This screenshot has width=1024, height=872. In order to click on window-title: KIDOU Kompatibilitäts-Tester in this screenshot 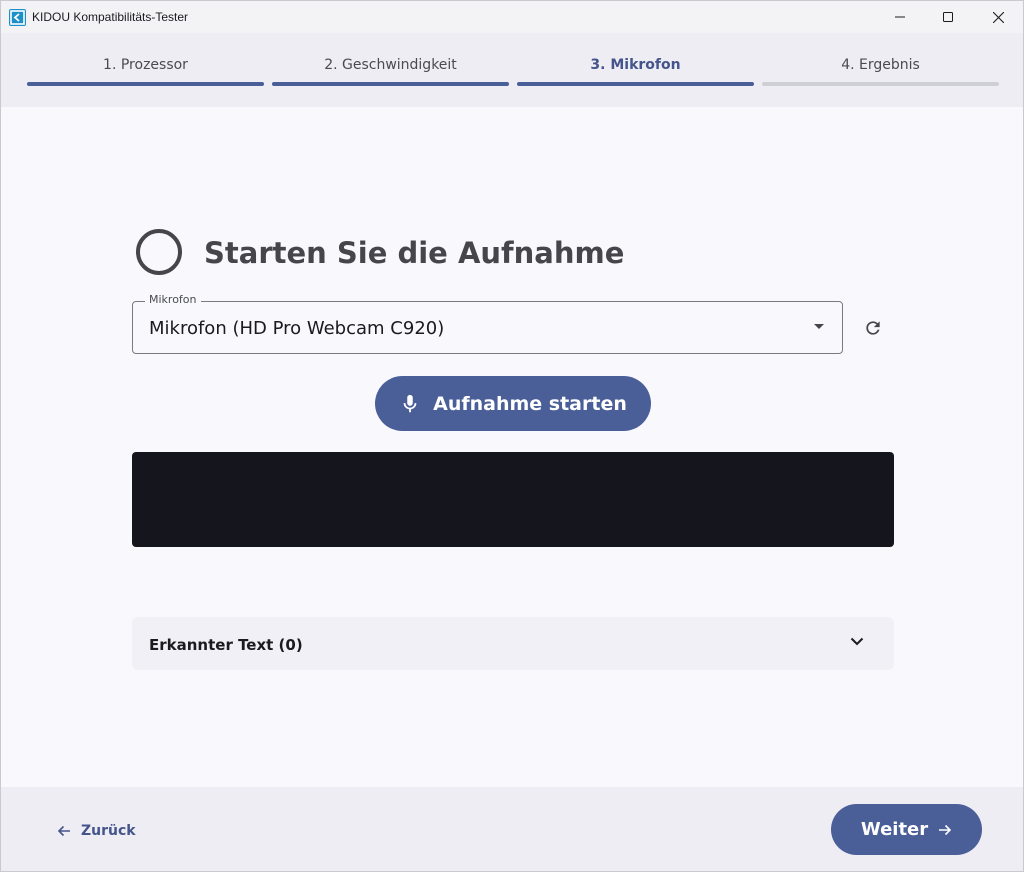, I will do `click(110, 17)`.